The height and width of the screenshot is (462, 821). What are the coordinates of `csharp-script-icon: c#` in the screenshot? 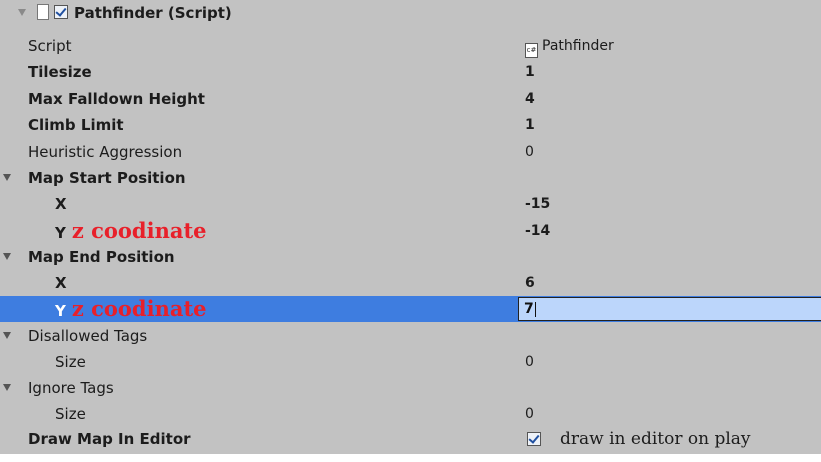 It's located at (531, 50).